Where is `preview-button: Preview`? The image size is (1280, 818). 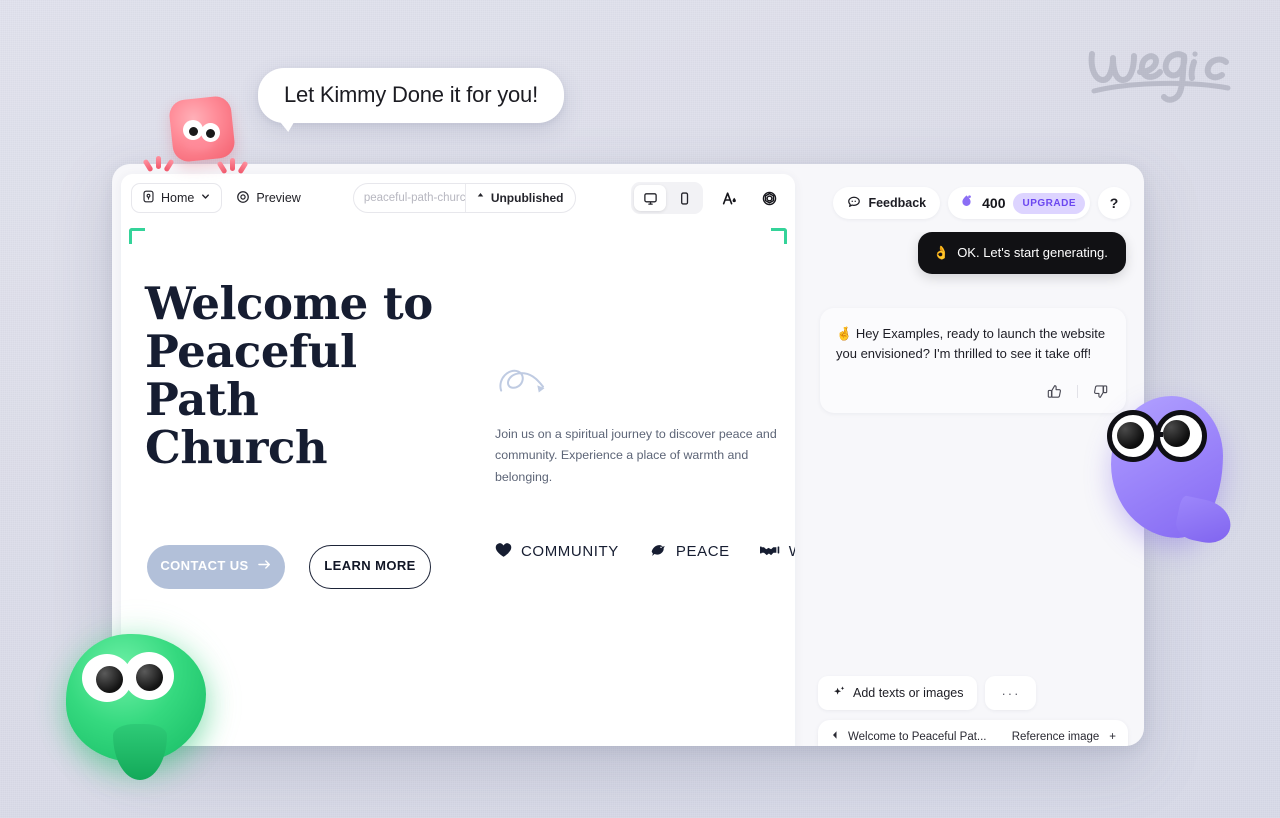 preview-button: Preview is located at coordinates (268, 198).